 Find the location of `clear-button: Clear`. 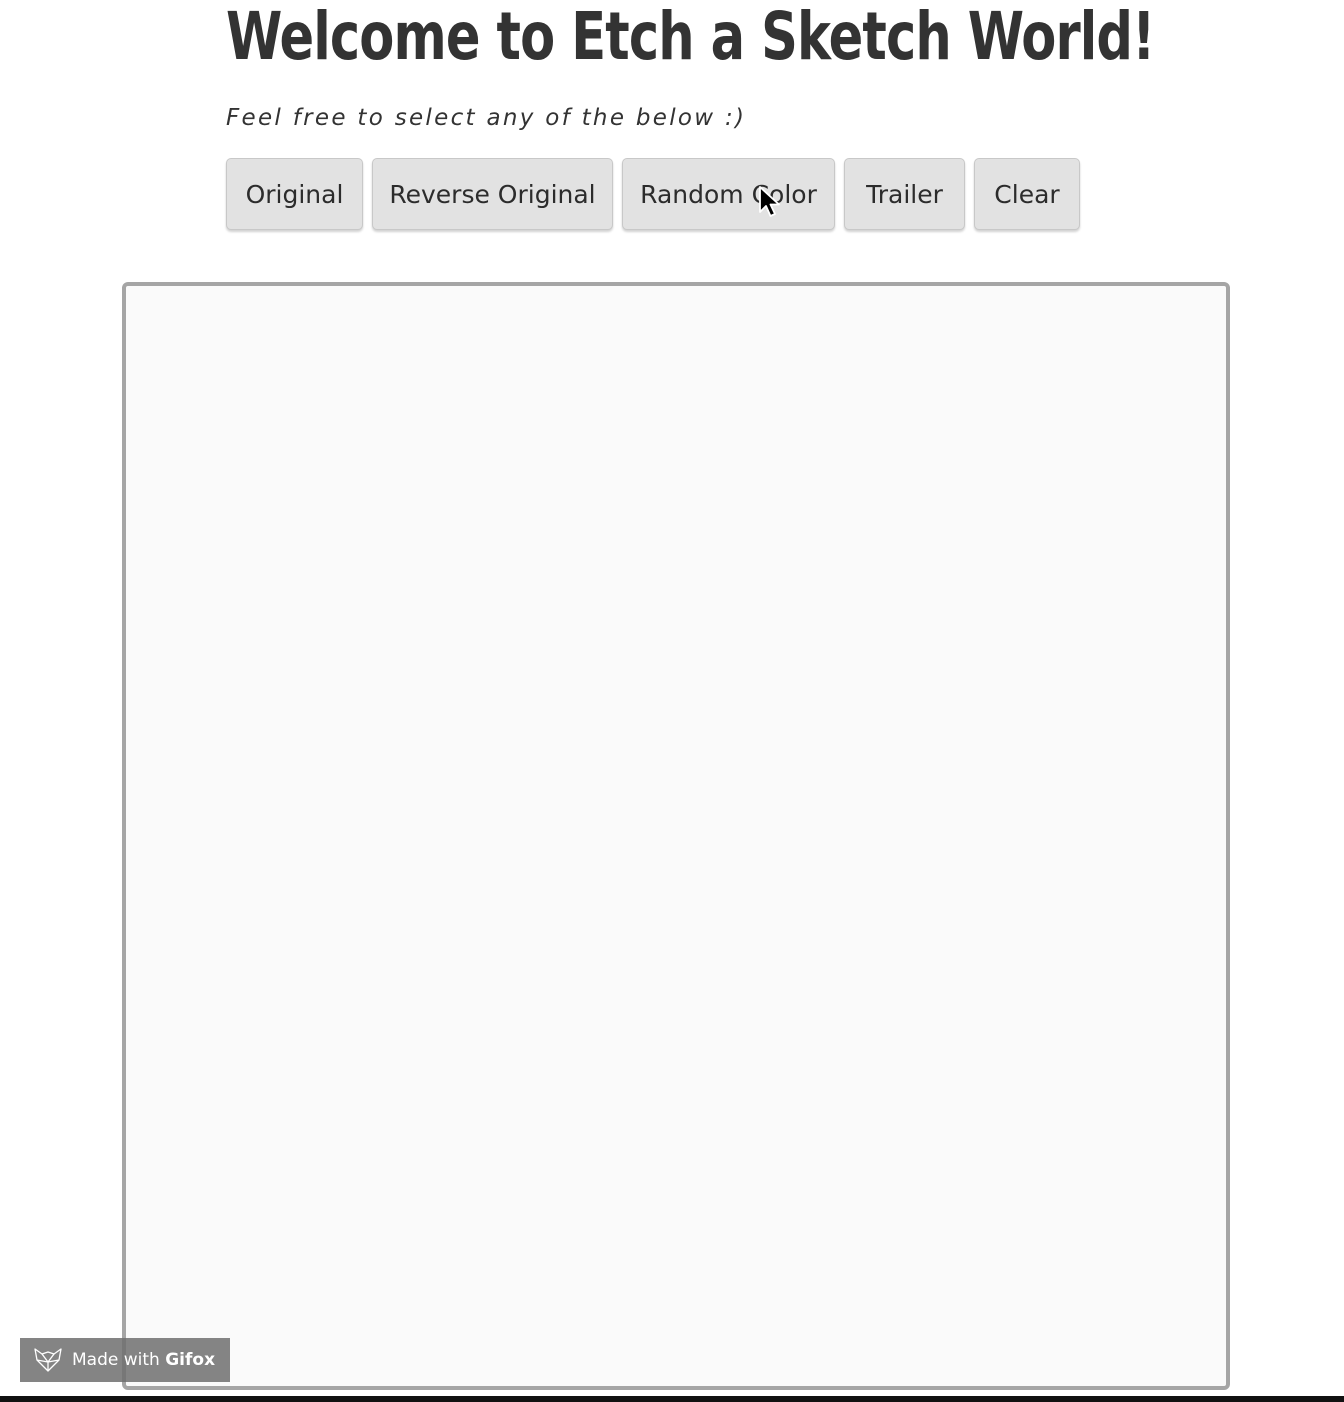

clear-button: Clear is located at coordinates (1027, 194).